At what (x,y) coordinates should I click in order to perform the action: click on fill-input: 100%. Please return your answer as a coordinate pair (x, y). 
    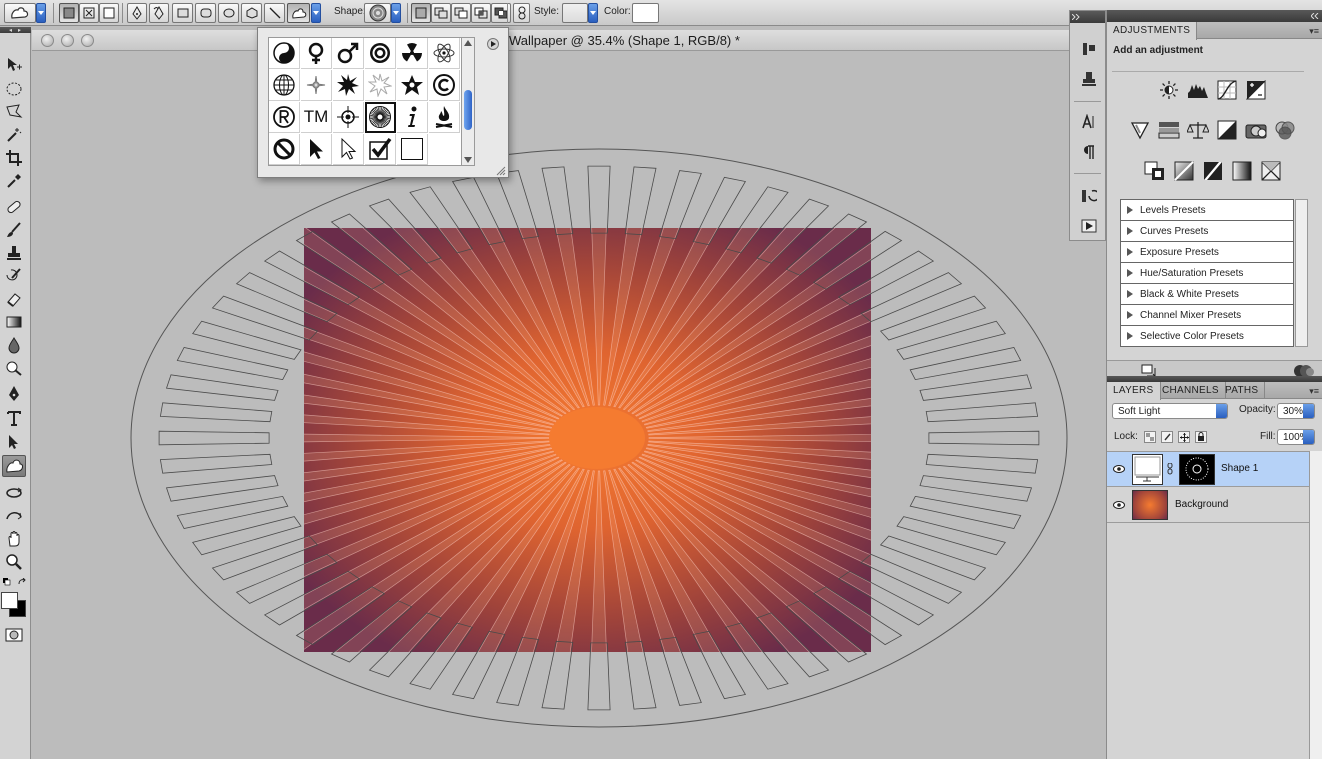
    Looking at the image, I should click on (1296, 437).